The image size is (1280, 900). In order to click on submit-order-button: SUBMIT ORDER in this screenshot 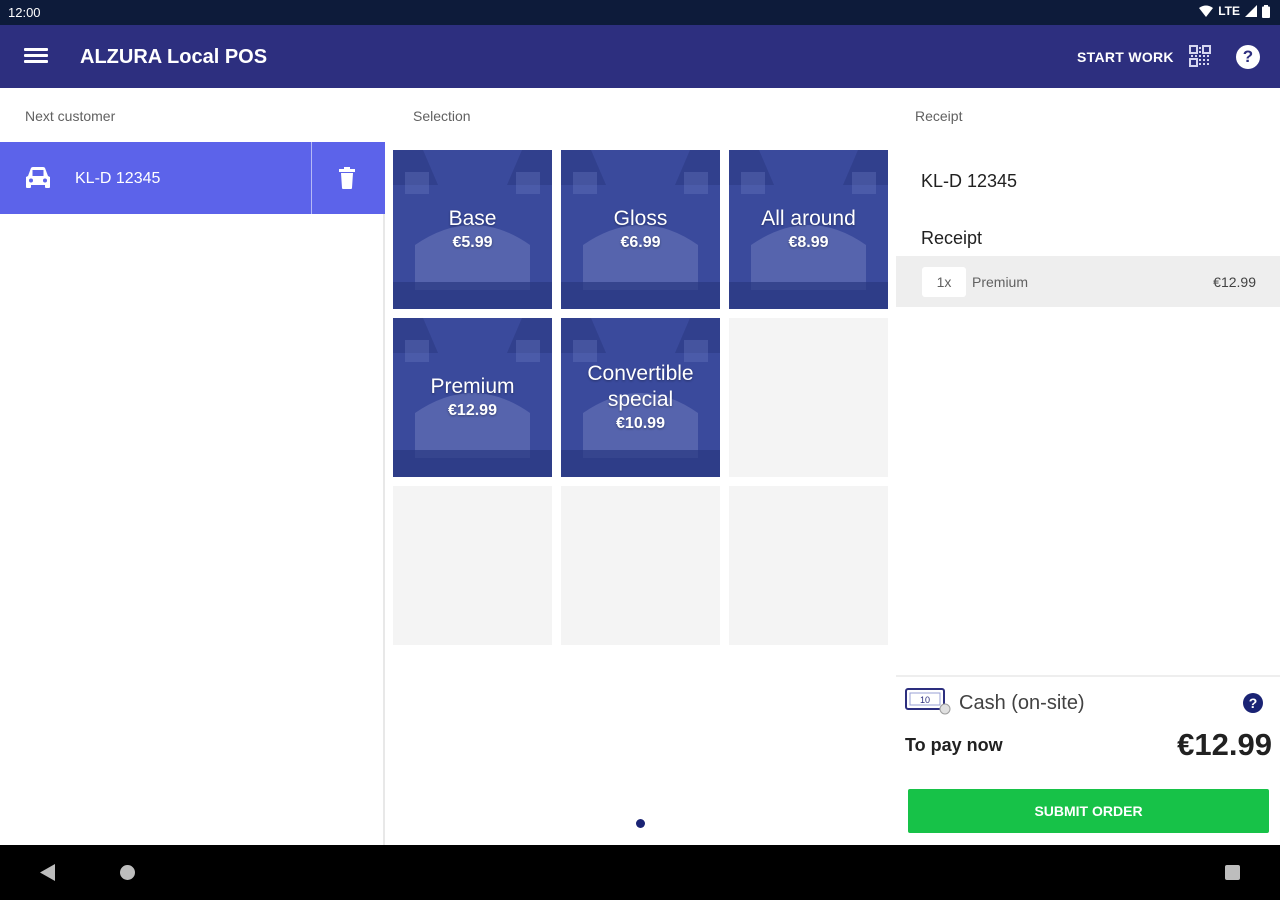, I will do `click(1088, 811)`.